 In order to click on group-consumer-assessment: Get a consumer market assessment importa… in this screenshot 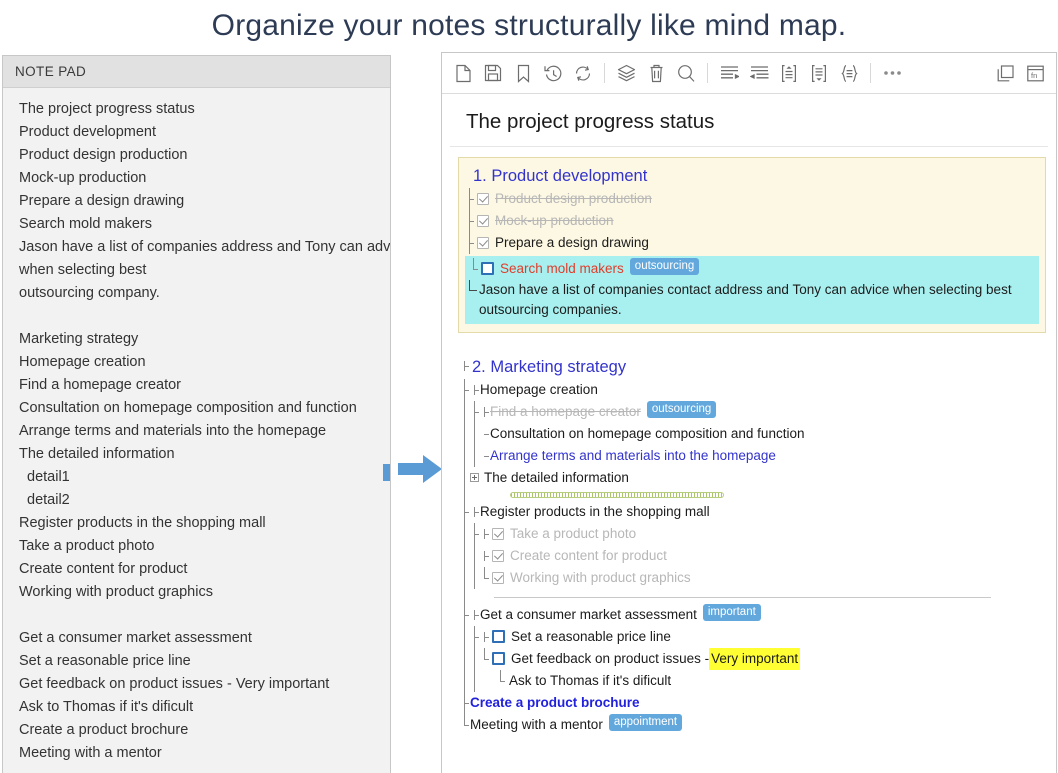, I will do `click(753, 648)`.